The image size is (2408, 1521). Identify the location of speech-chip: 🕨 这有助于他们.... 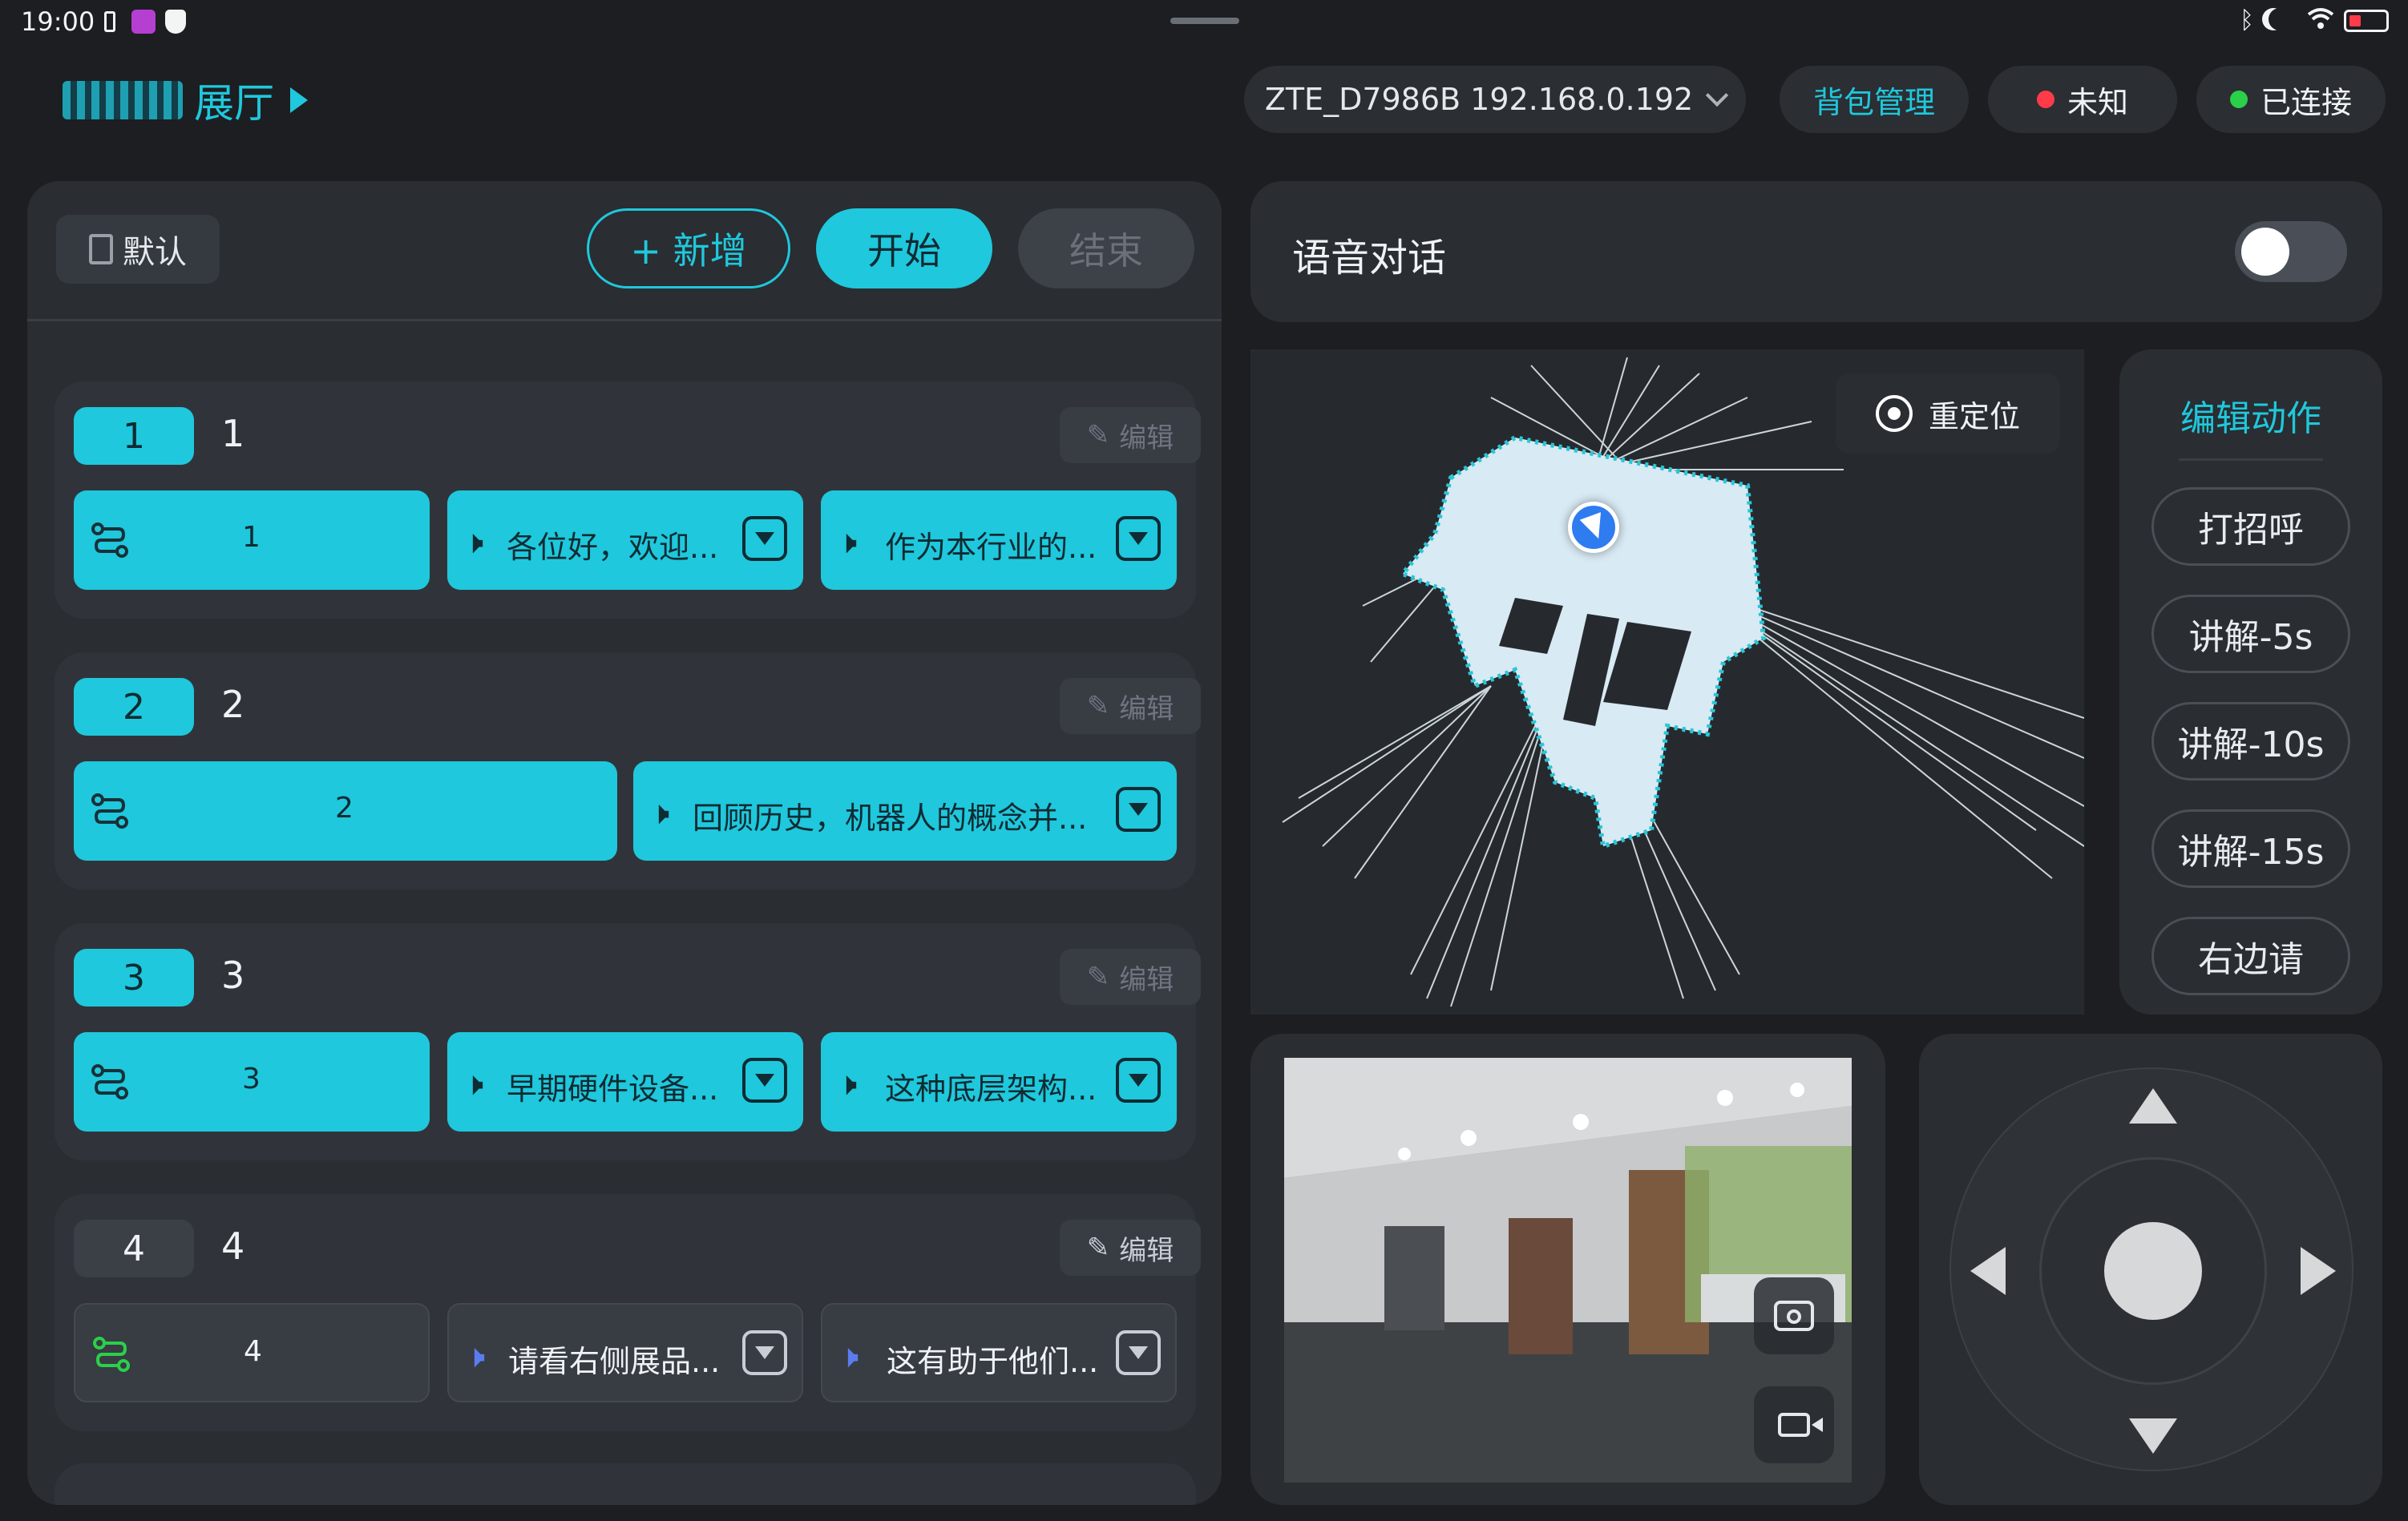
(999, 1352).